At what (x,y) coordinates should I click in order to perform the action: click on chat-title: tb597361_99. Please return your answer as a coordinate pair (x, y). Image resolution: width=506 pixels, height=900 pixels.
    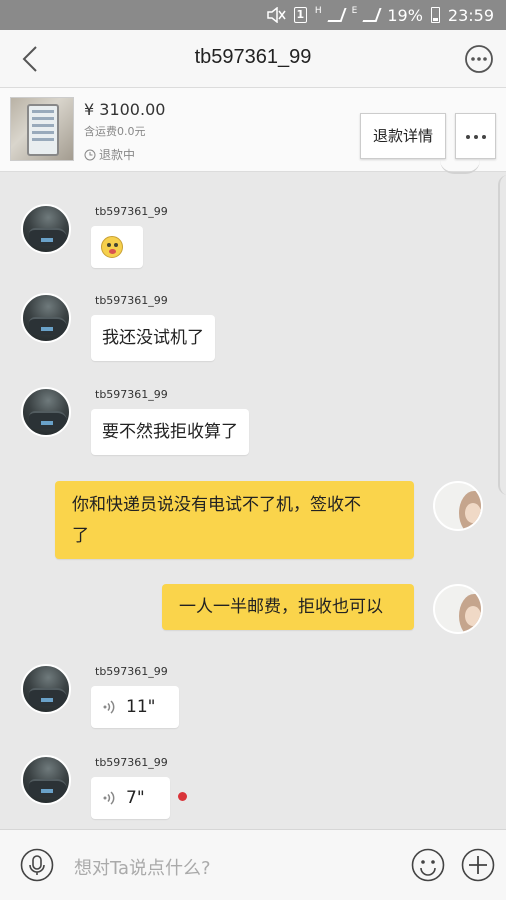
    Looking at the image, I should click on (253, 57).